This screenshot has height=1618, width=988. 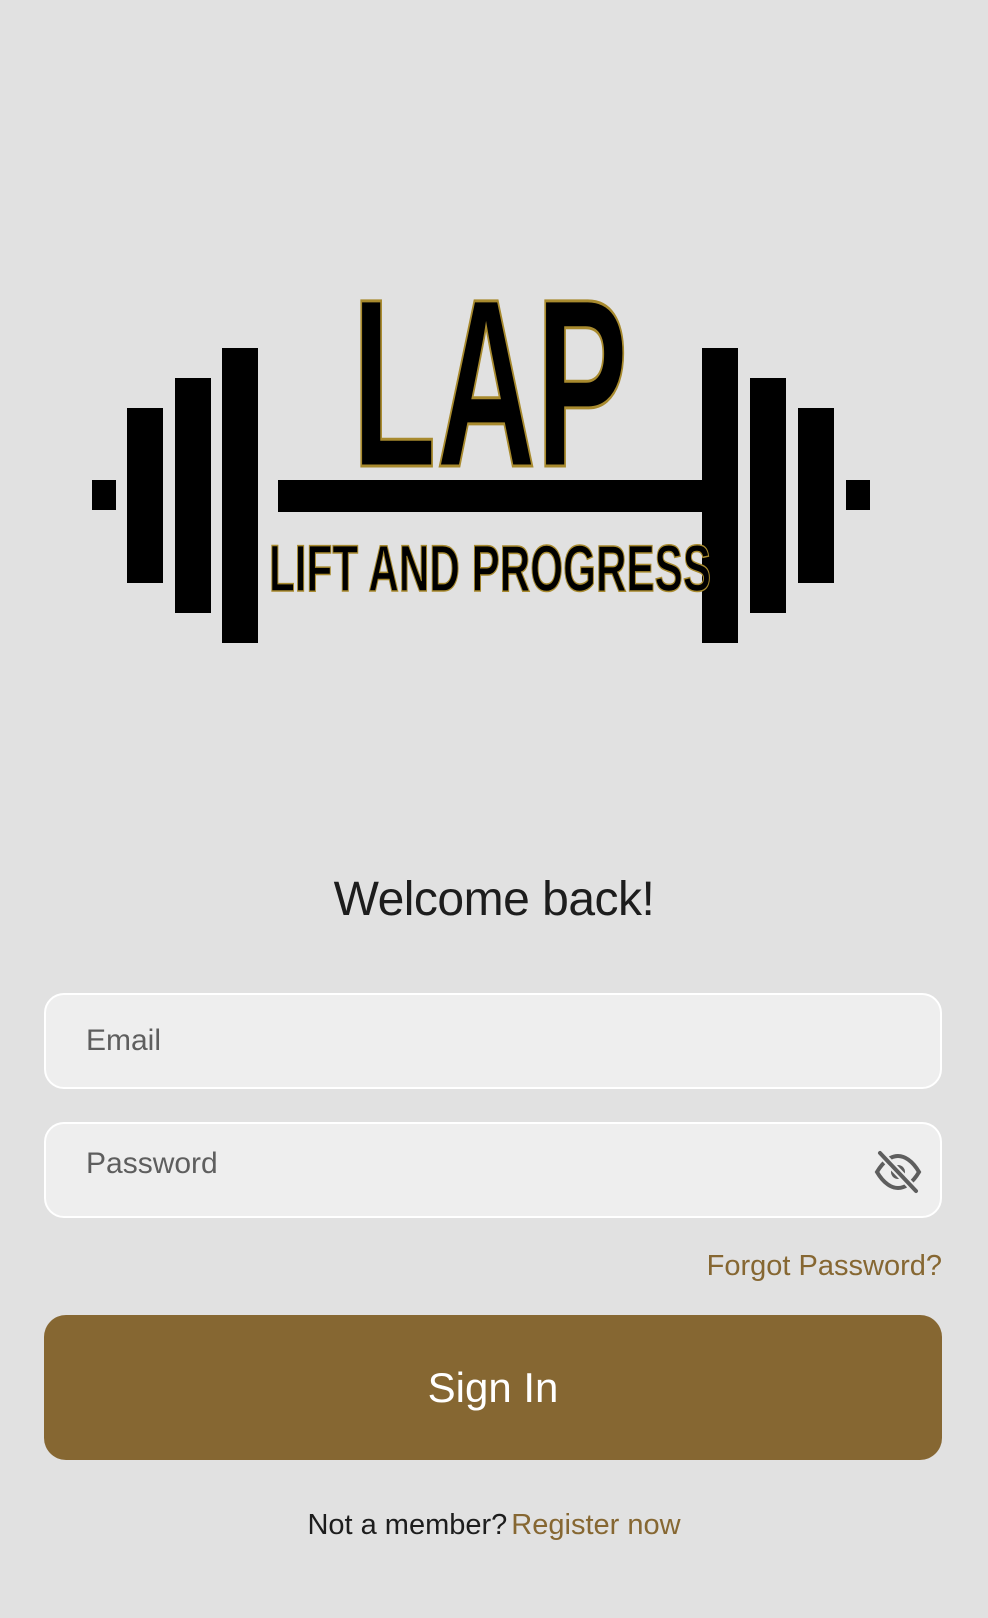 I want to click on sign-in-button: Sign In, so click(x=493, y=1387).